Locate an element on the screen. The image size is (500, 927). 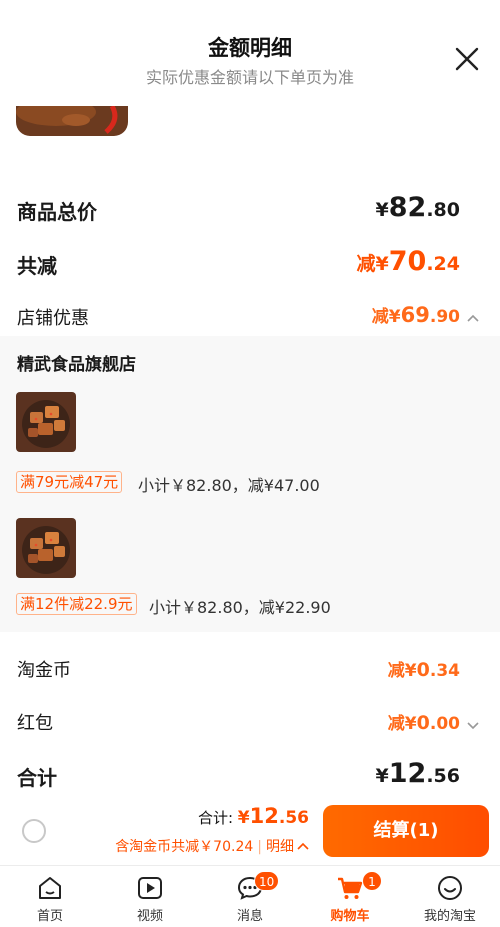
tab-profile: 我的淘宝 is located at coordinates (450, 896).